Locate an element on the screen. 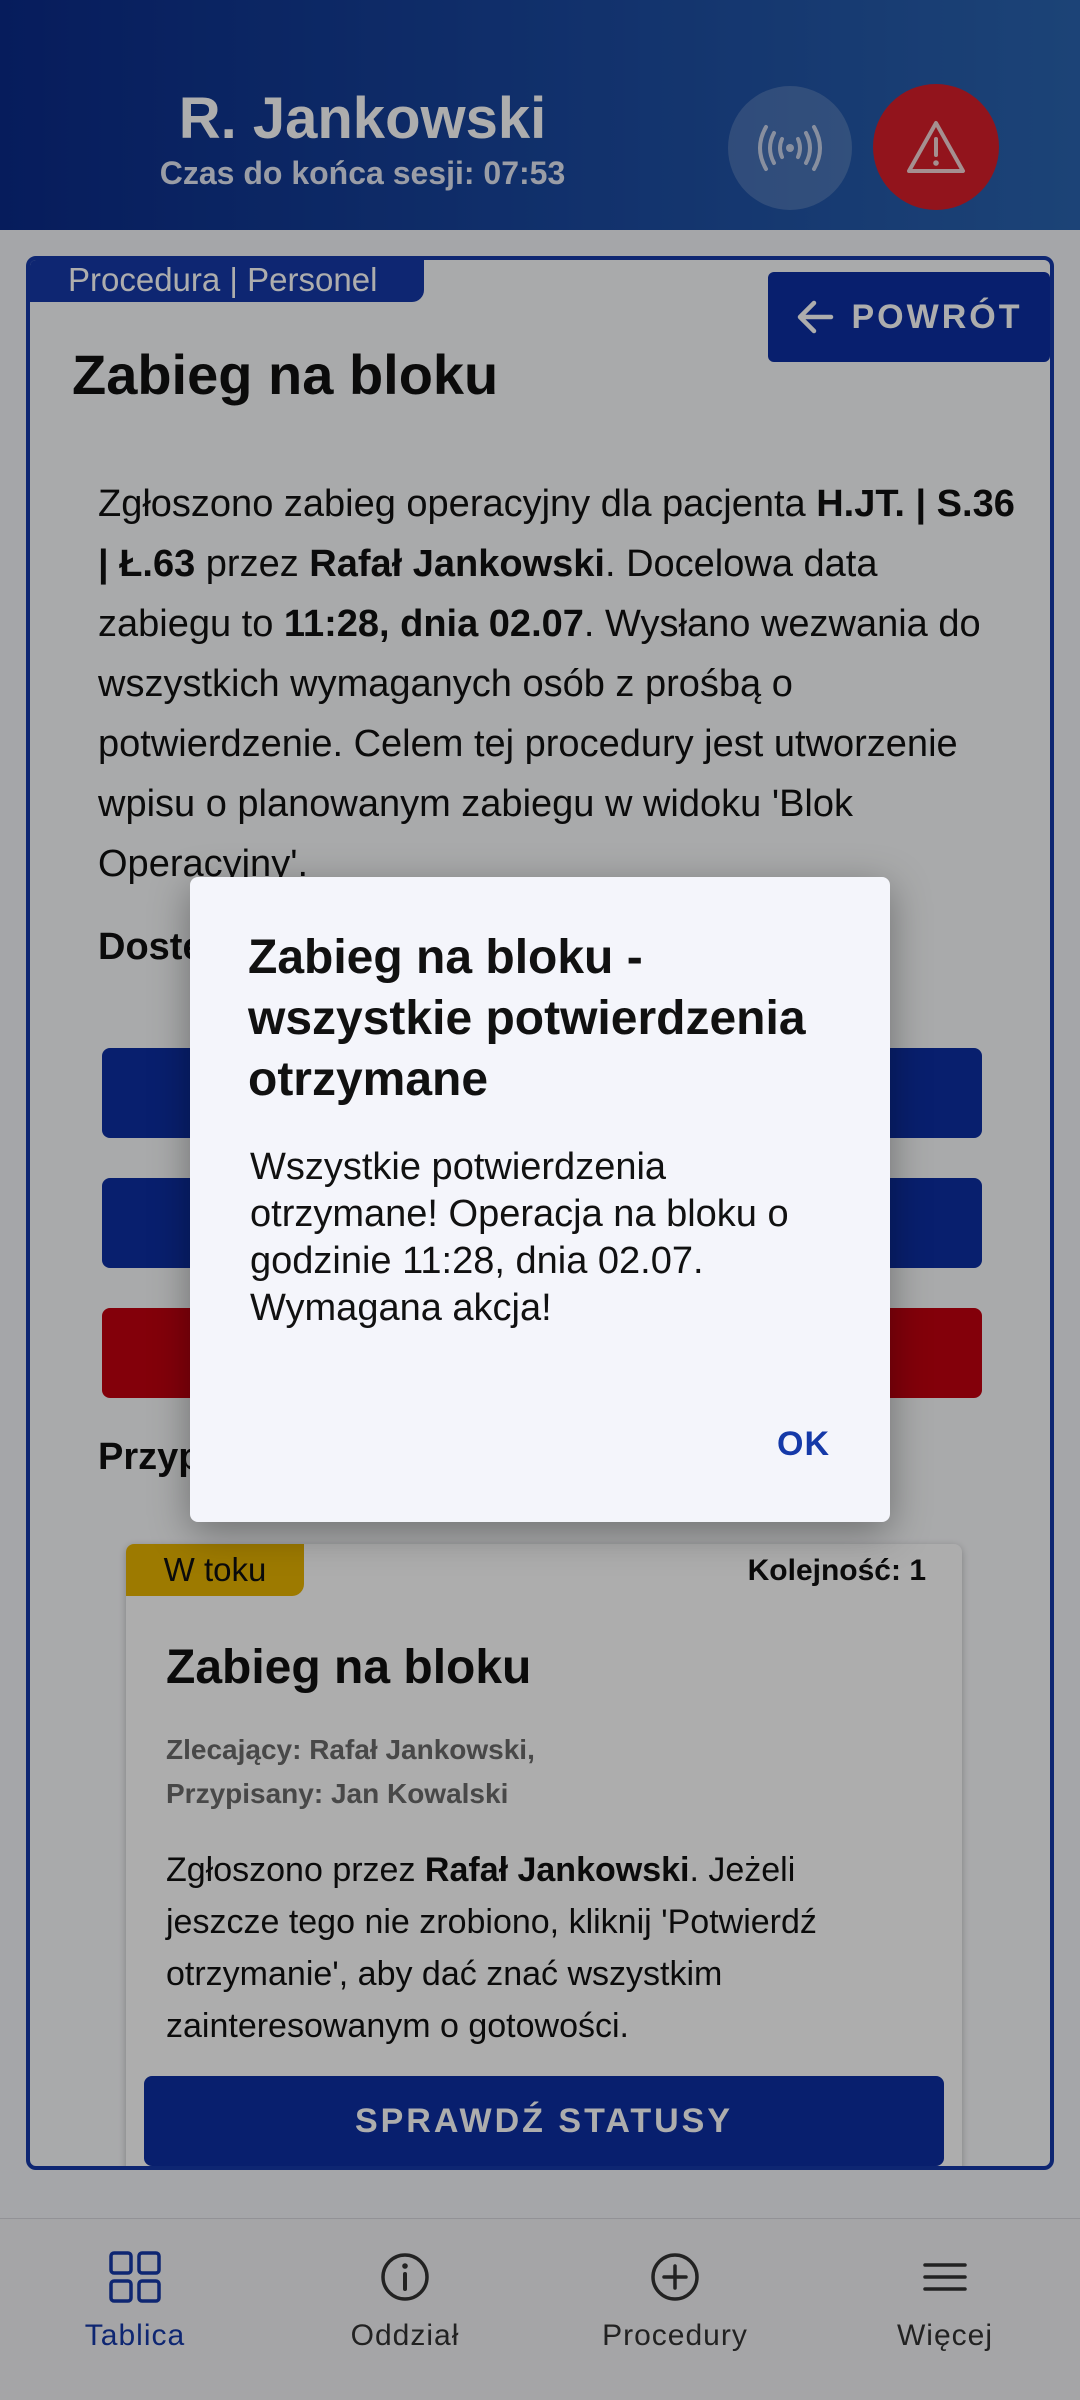 This screenshot has height=2400, width=1080. ok-button: OK is located at coordinates (803, 1444).